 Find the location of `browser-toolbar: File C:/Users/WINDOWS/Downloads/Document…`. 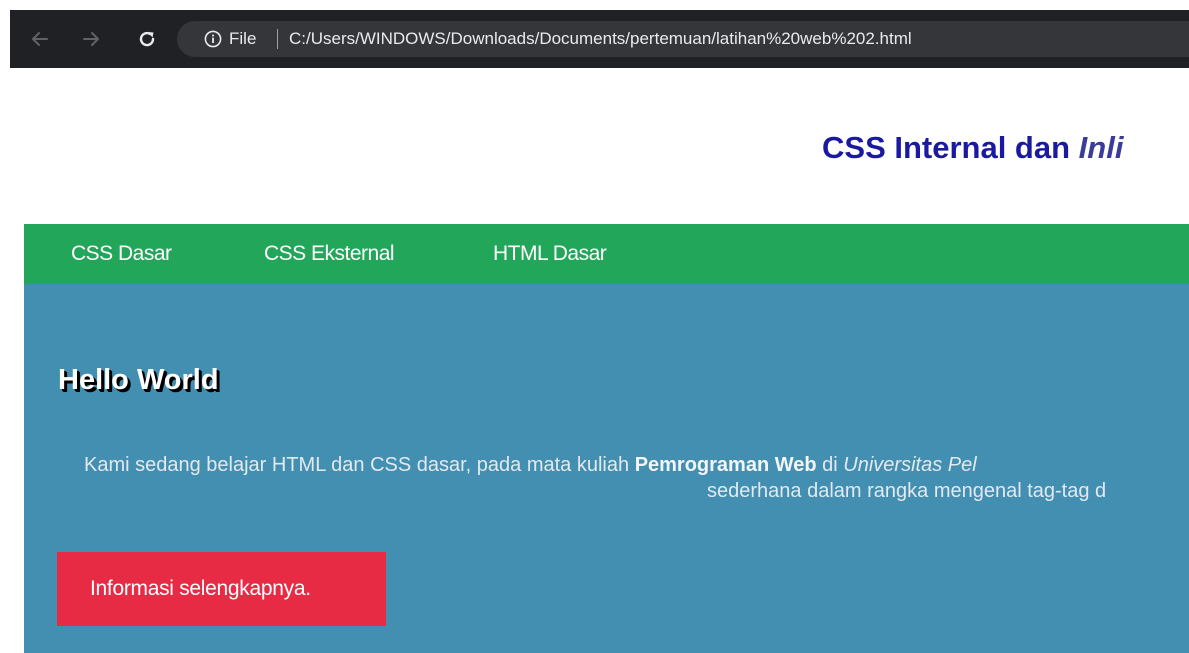

browser-toolbar: File C:/Users/WINDOWS/Downloads/Document… is located at coordinates (599, 39).